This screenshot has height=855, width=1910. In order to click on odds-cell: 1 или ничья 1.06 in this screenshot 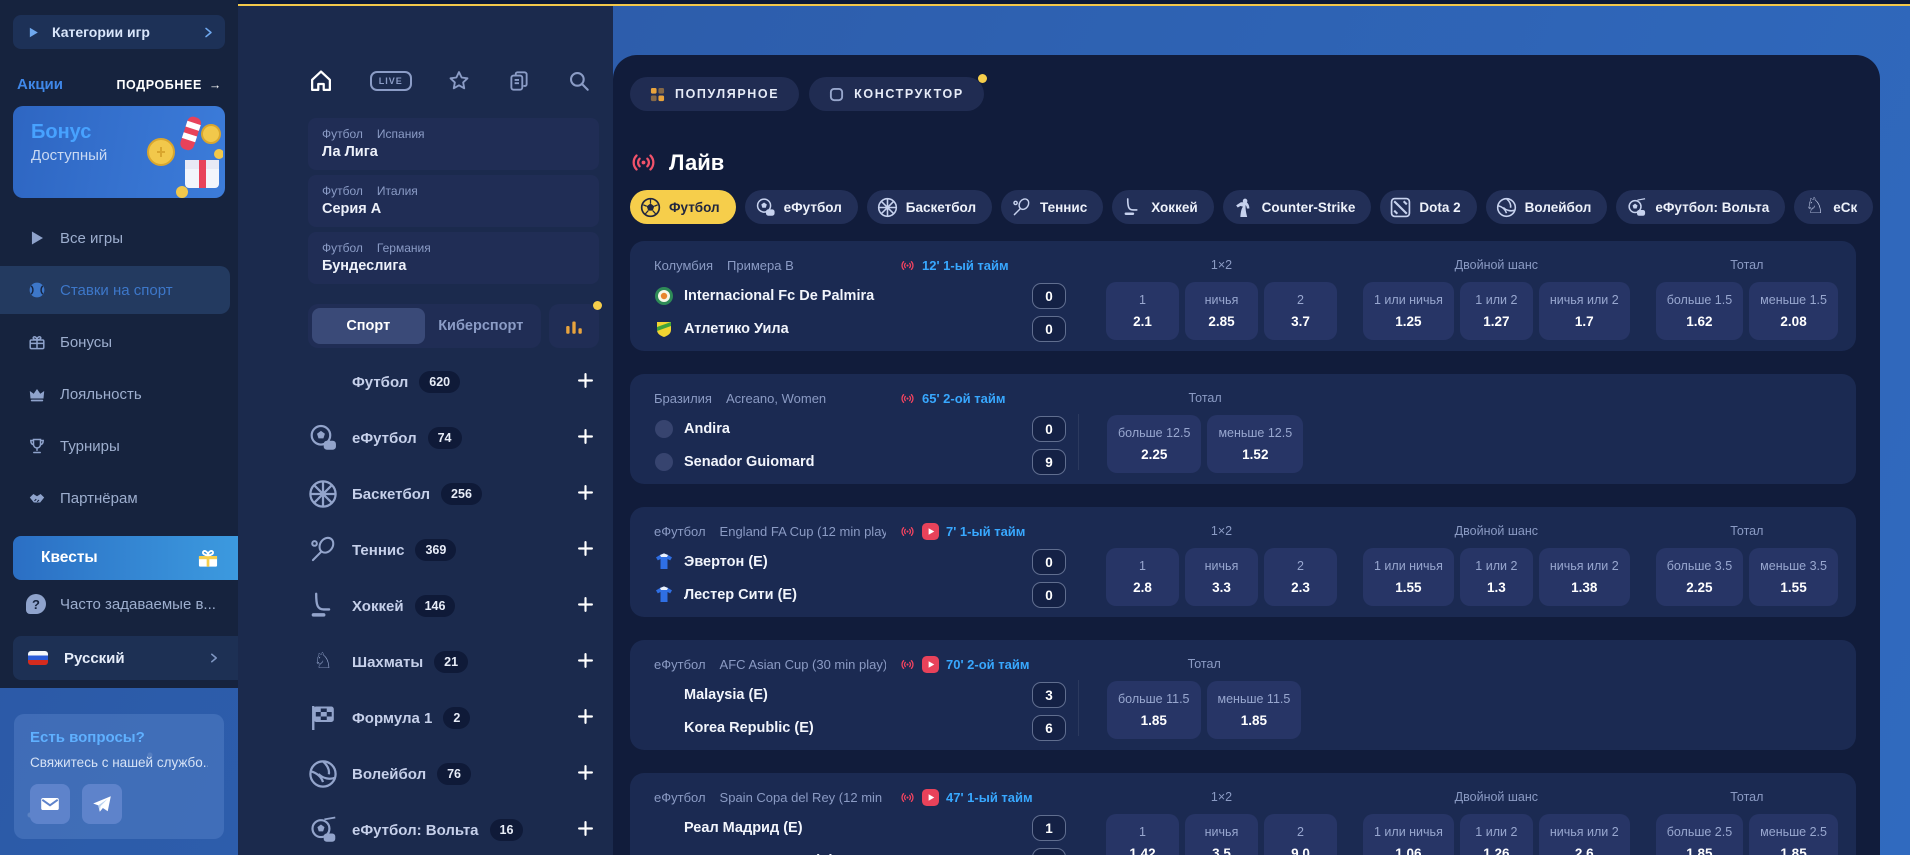, I will do `click(1408, 834)`.